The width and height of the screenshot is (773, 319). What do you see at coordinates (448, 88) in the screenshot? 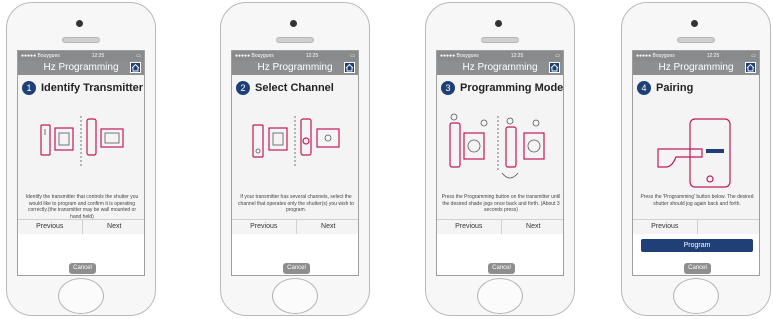
I see `step-number-badge: 3` at bounding box center [448, 88].